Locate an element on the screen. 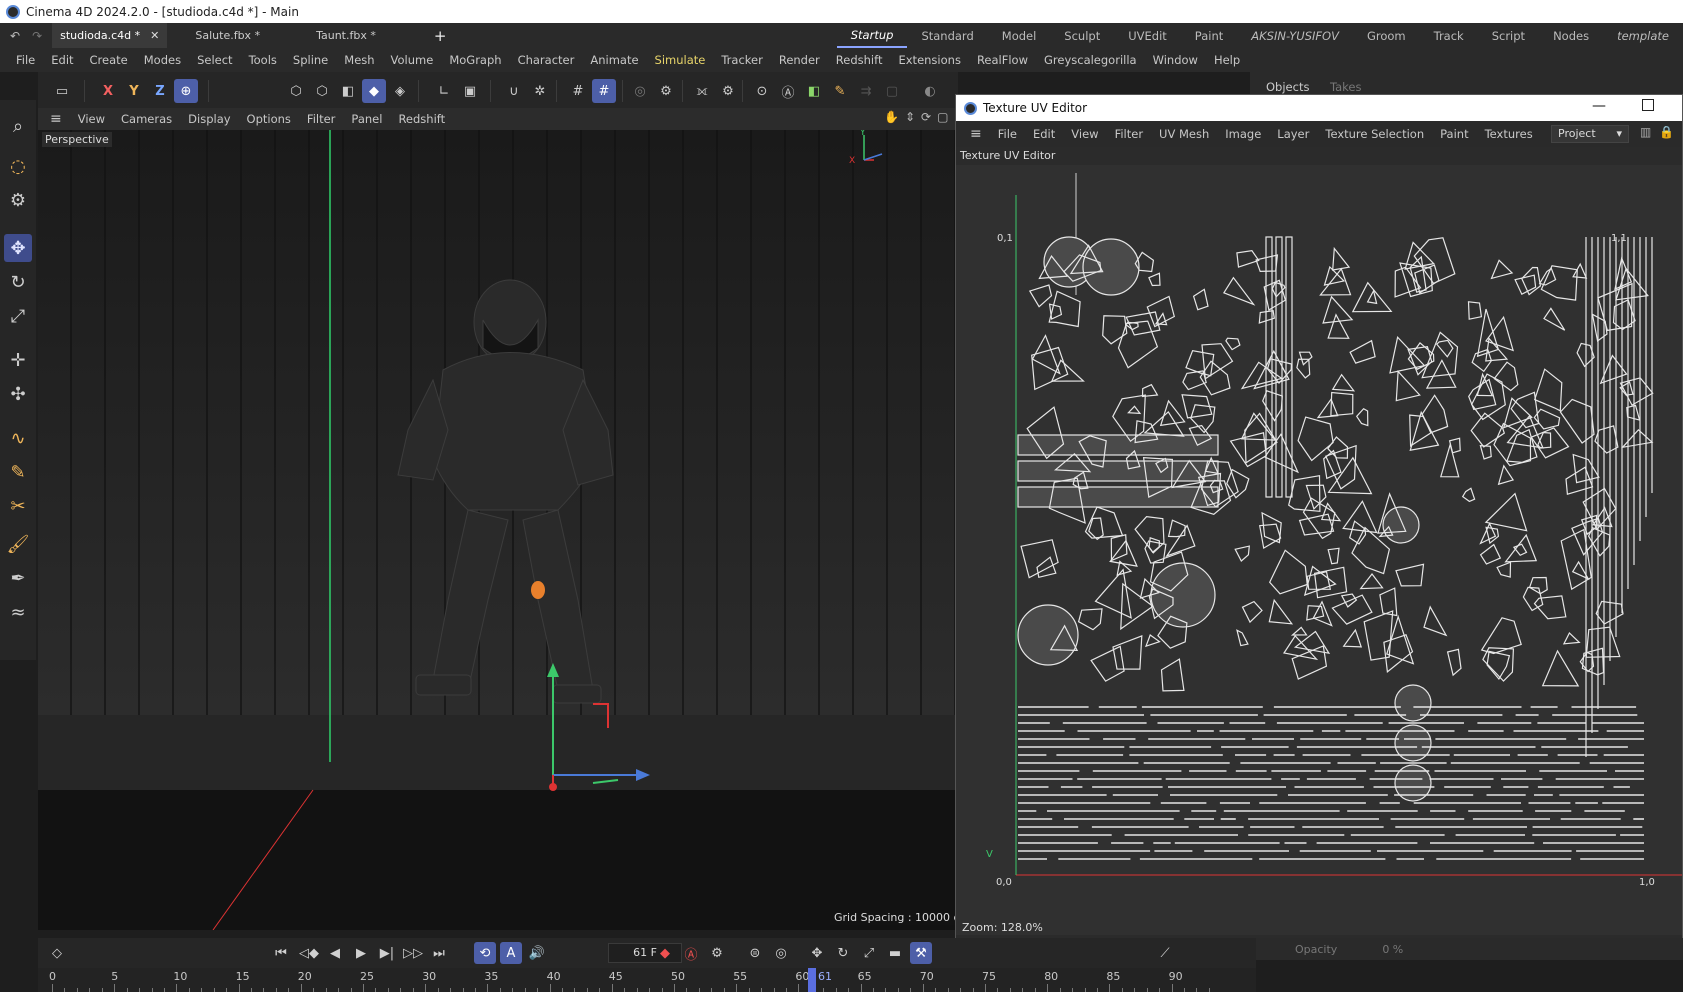  select-tool-icon: ⚙ is located at coordinates (18, 200).